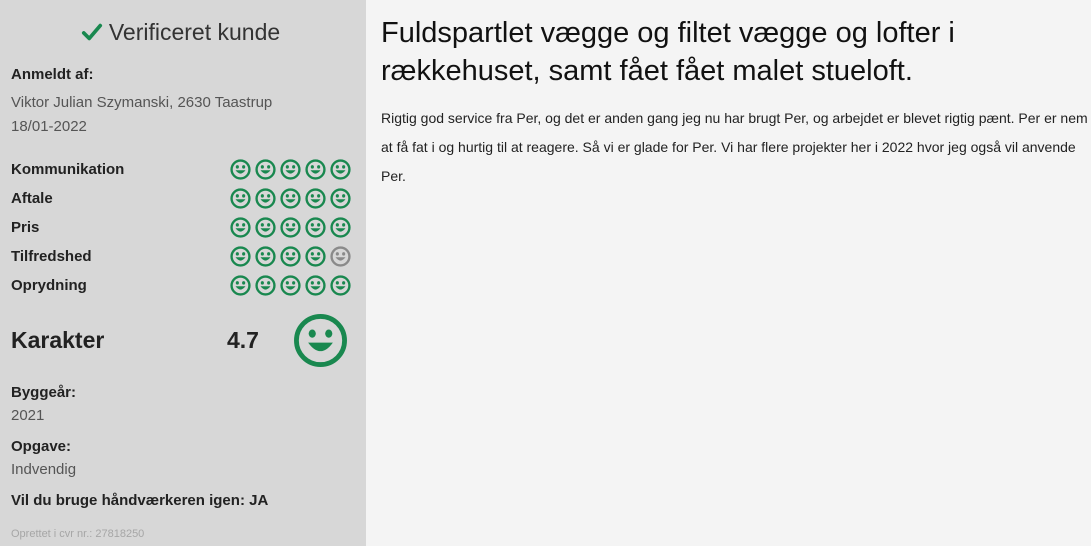 This screenshot has height=546, width=1091. What do you see at coordinates (181, 285) in the screenshot?
I see `rating-row: Oprydning` at bounding box center [181, 285].